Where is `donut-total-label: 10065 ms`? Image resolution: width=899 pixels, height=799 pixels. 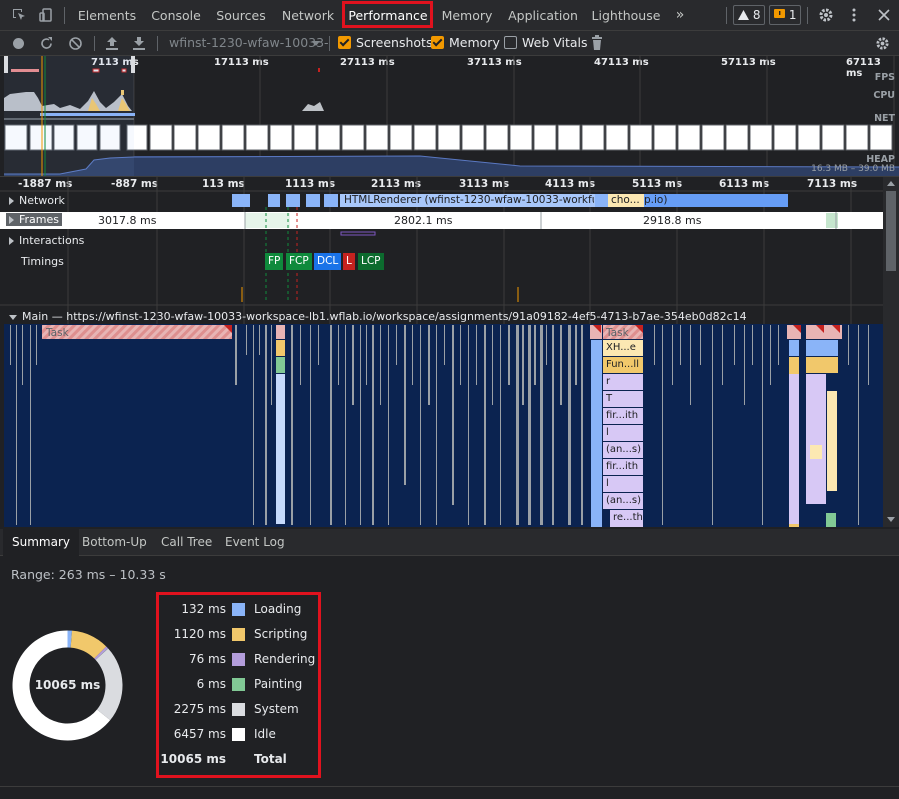
donut-total-label: 10065 ms is located at coordinates (67, 685).